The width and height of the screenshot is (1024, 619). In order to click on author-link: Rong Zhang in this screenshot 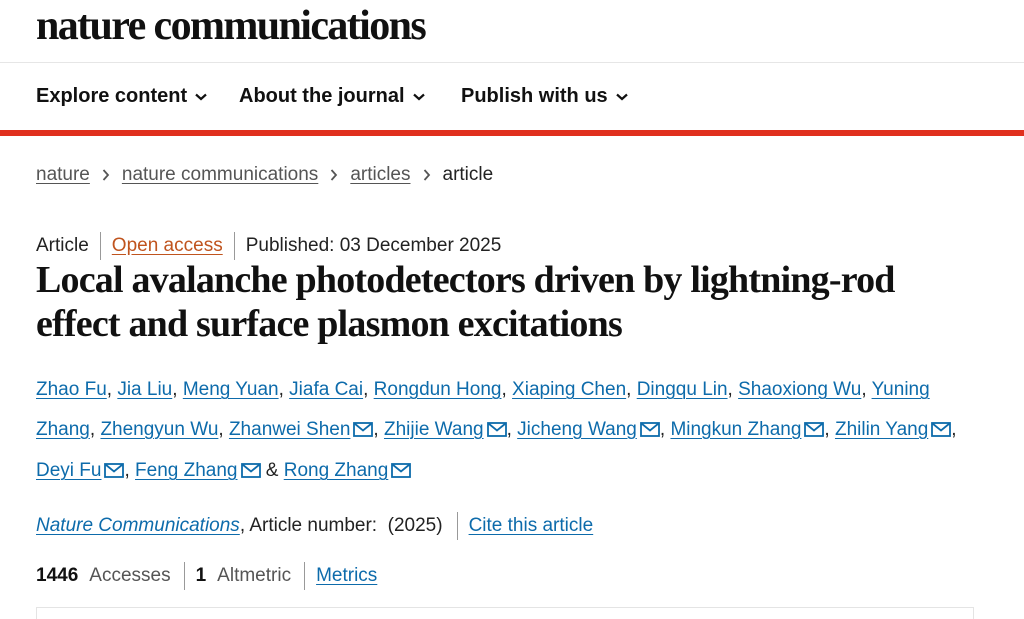, I will do `click(336, 470)`.